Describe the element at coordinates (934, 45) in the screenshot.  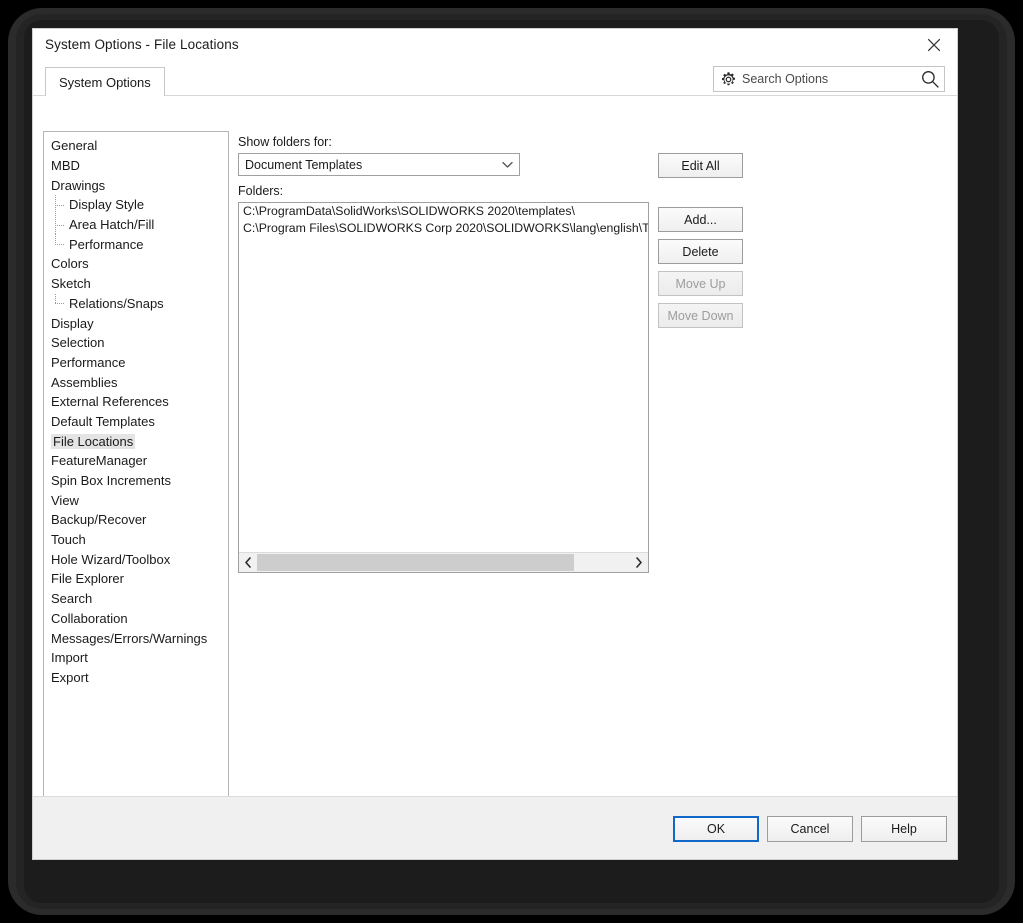
I see `close-icon` at that location.